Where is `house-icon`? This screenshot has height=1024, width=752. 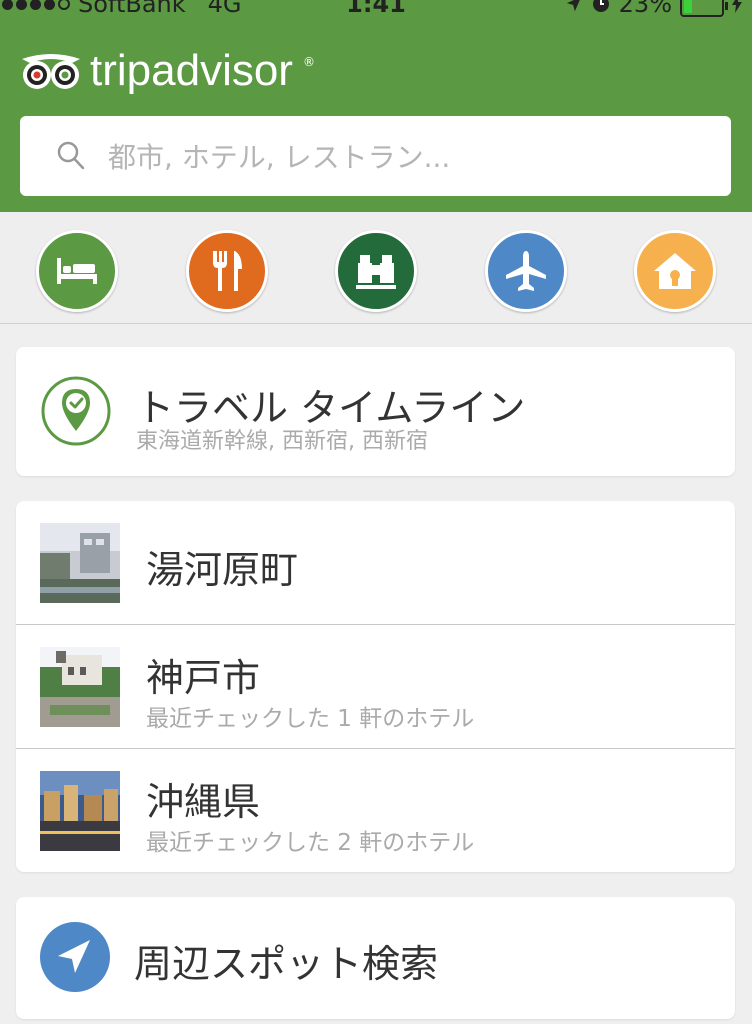 house-icon is located at coordinates (675, 271).